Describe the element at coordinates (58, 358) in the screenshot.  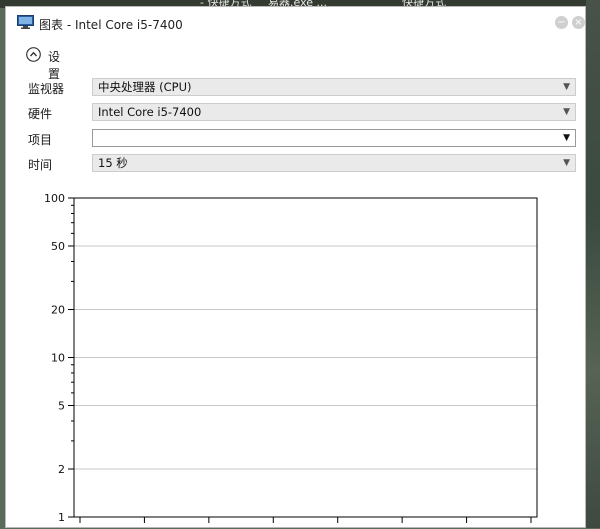
I see `y-tick-label: 10` at that location.